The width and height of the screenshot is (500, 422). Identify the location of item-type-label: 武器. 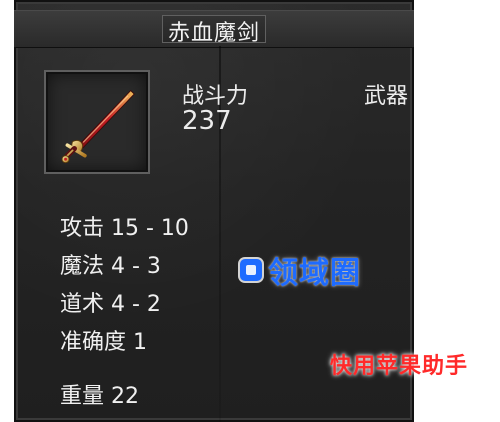
(386, 96).